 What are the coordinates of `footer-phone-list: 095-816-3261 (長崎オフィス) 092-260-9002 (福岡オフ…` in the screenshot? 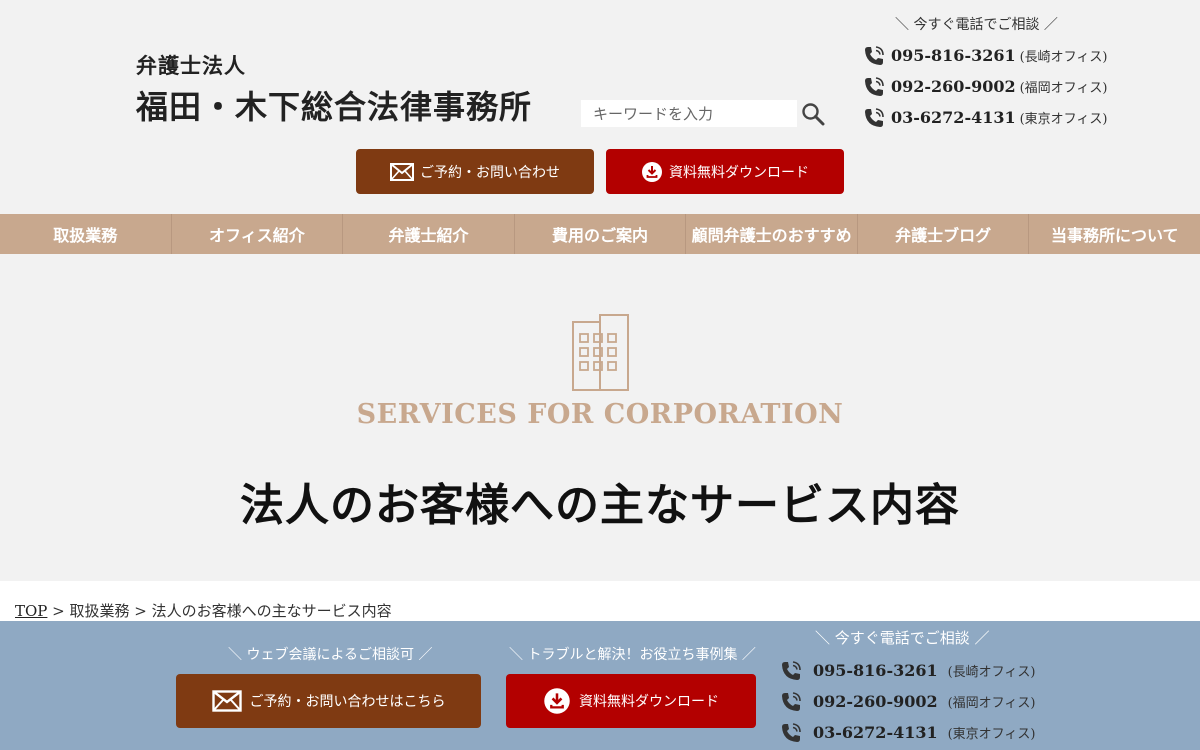 It's located at (907, 701).